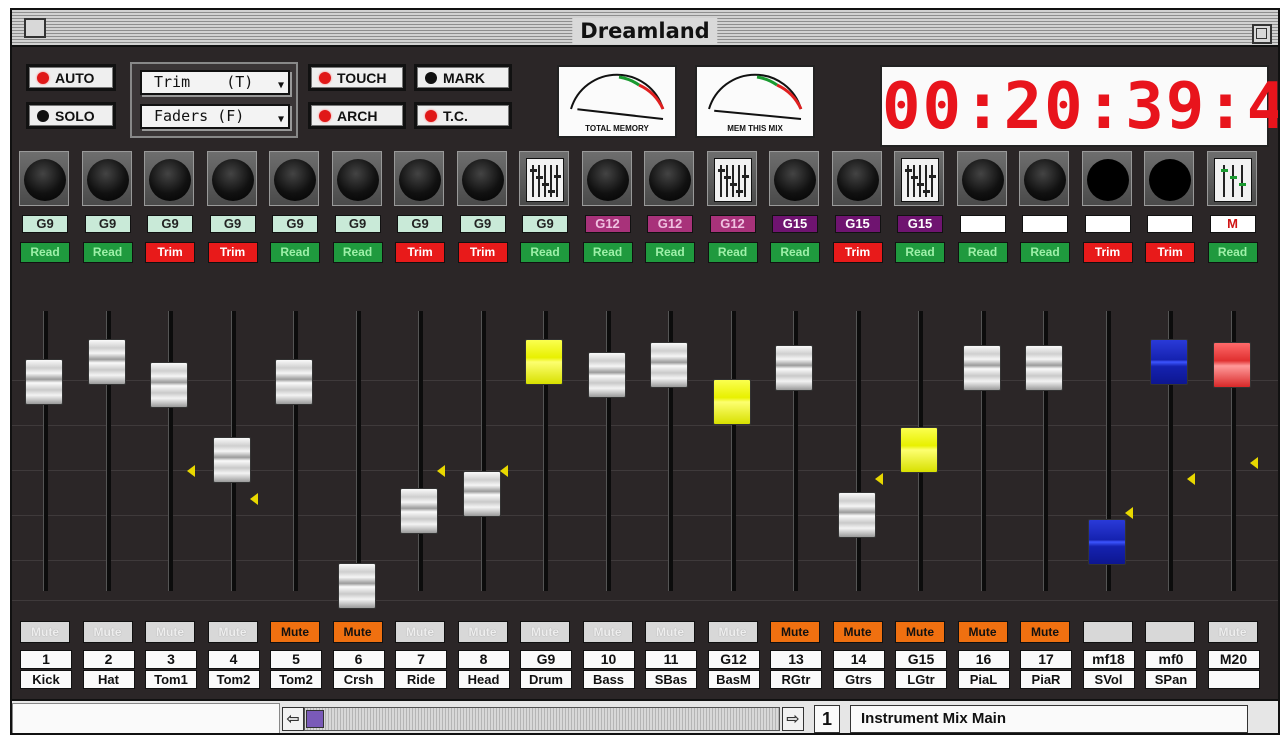 Image resolution: width=1280 pixels, height=735 pixels. What do you see at coordinates (645, 28) in the screenshot?
I see `title-bar: Dreamland` at bounding box center [645, 28].